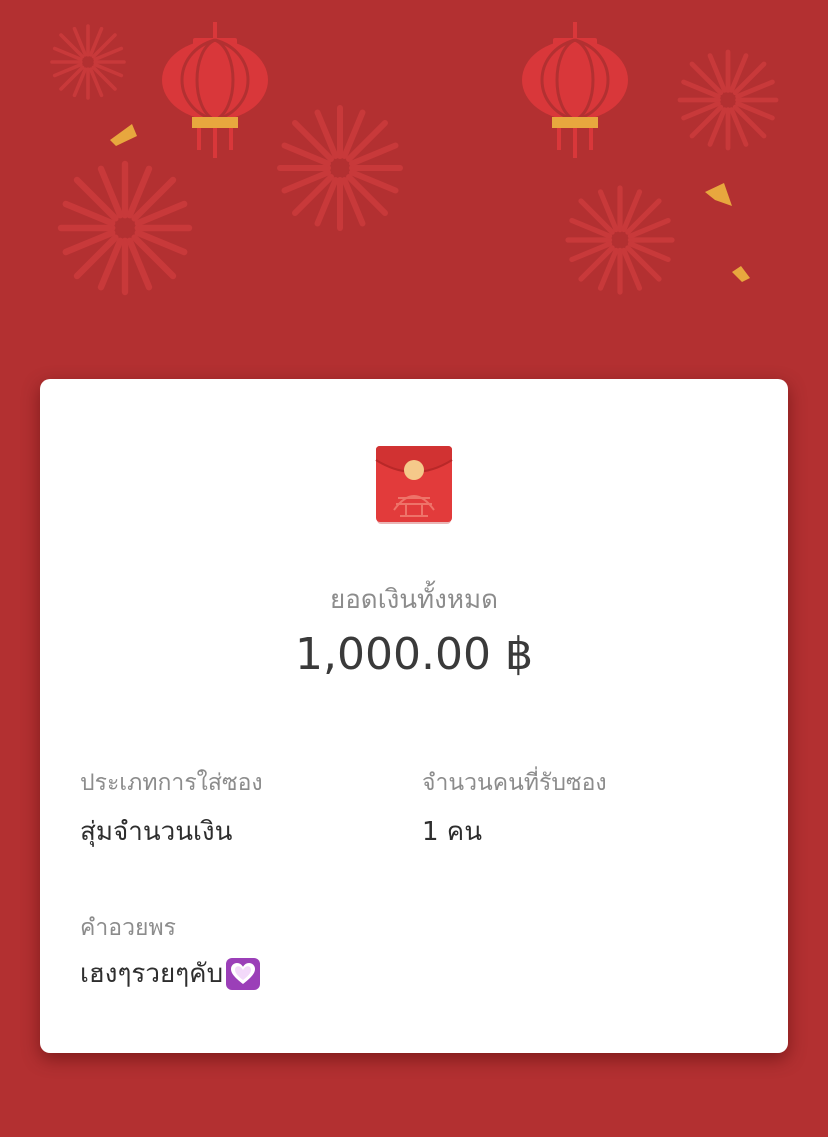 This screenshot has width=828, height=1137. I want to click on envelope-type-label: ประเภทการใส่ซอง, so click(171, 783).